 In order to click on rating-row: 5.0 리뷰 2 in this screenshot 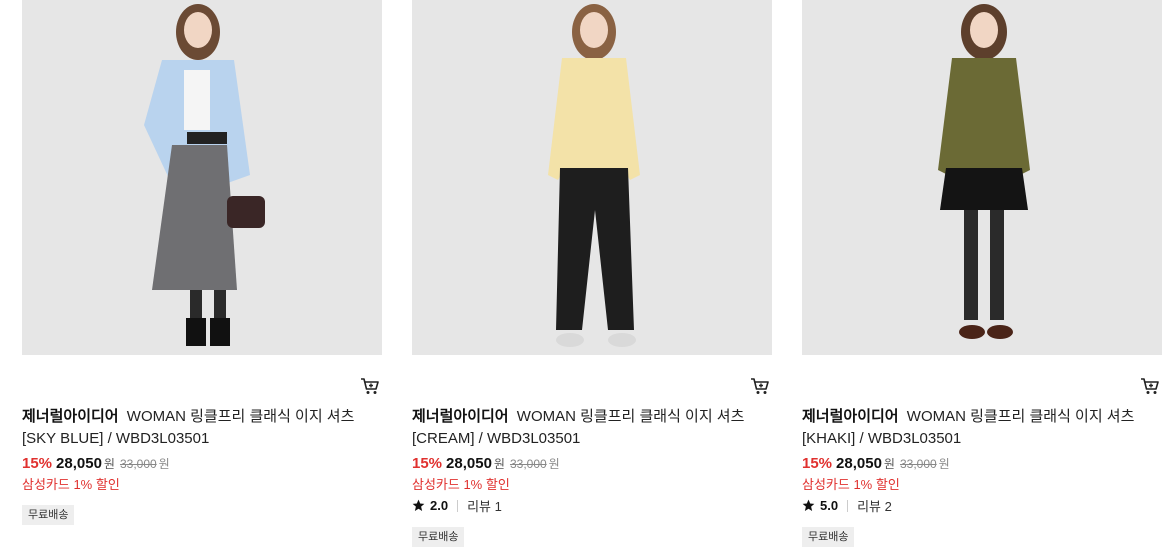, I will do `click(847, 505)`.